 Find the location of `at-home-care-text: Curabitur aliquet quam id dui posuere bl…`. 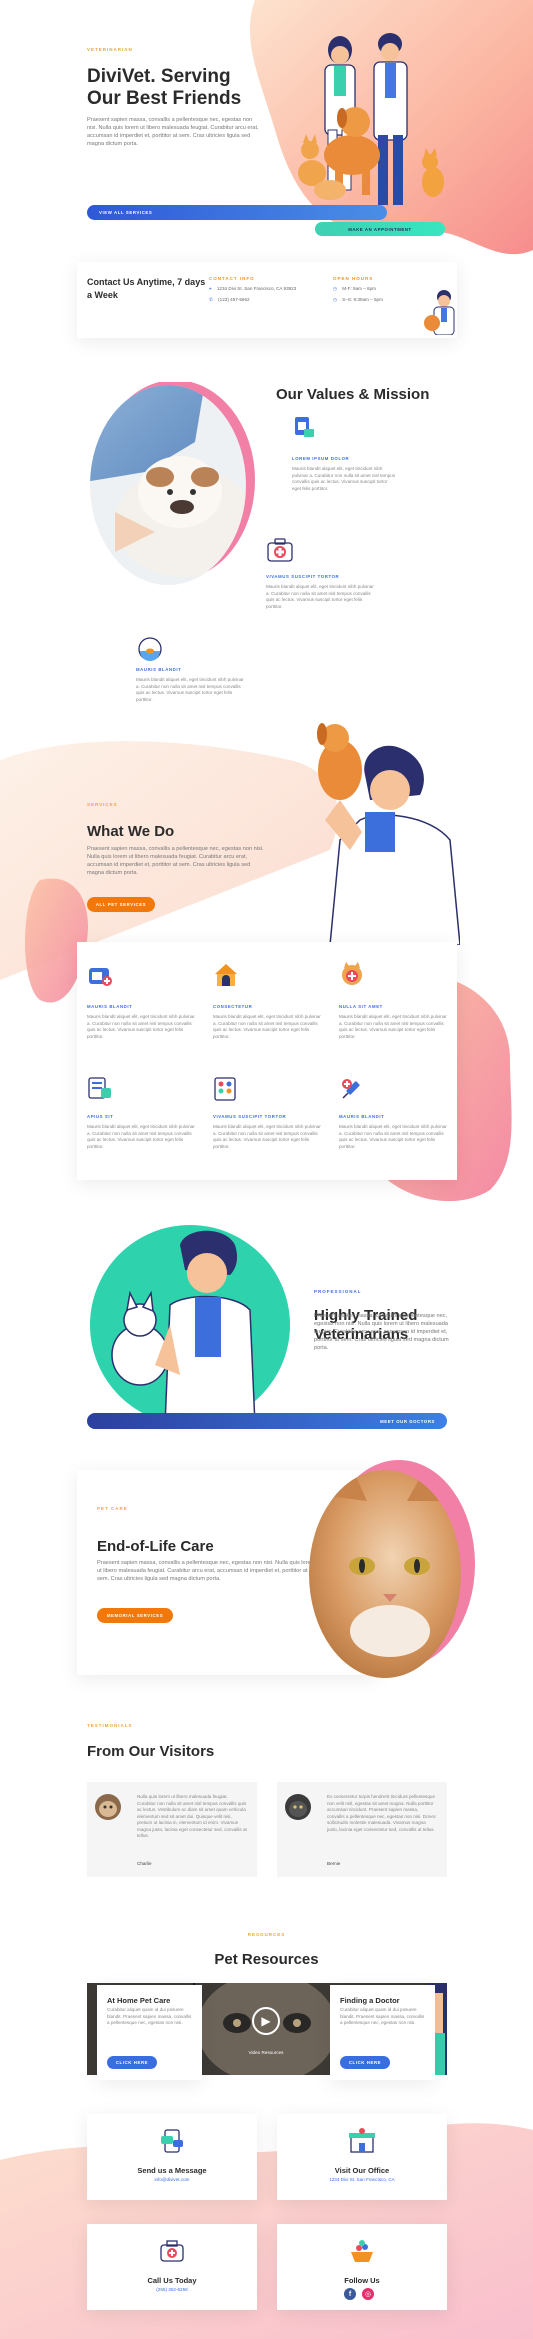

at-home-care-text: Curabitur aliquet quam id dui posuere bl… is located at coordinates (149, 2016).